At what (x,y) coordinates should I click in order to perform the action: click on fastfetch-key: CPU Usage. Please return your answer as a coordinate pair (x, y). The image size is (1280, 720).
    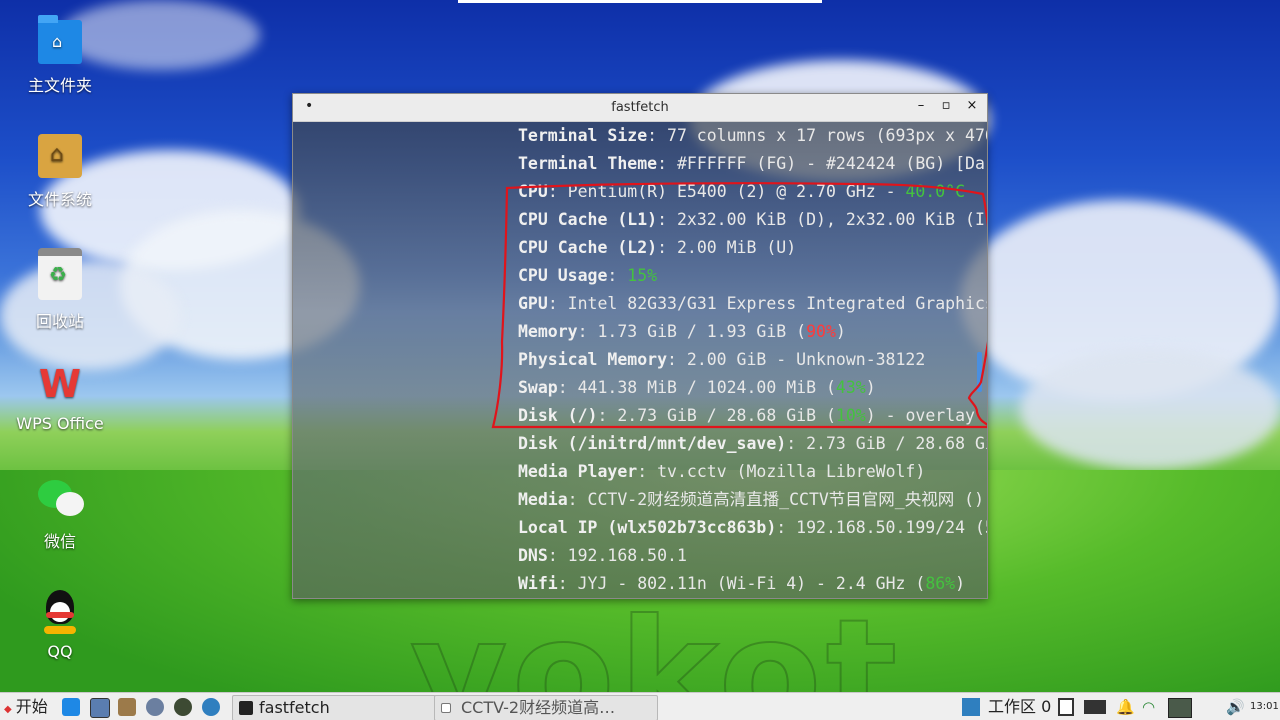
    Looking at the image, I should click on (563, 275).